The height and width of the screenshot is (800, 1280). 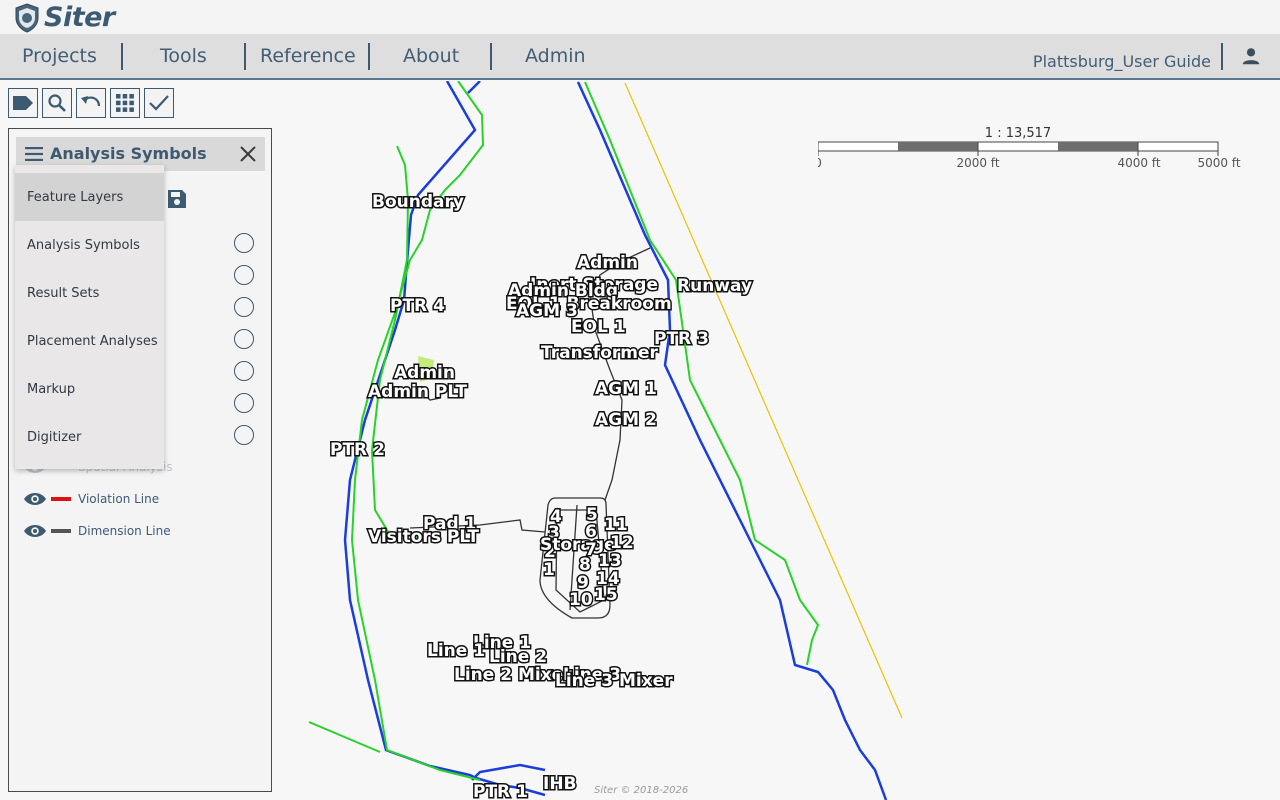 What do you see at coordinates (417, 306) in the screenshot?
I see `map-label: PTR 4` at bounding box center [417, 306].